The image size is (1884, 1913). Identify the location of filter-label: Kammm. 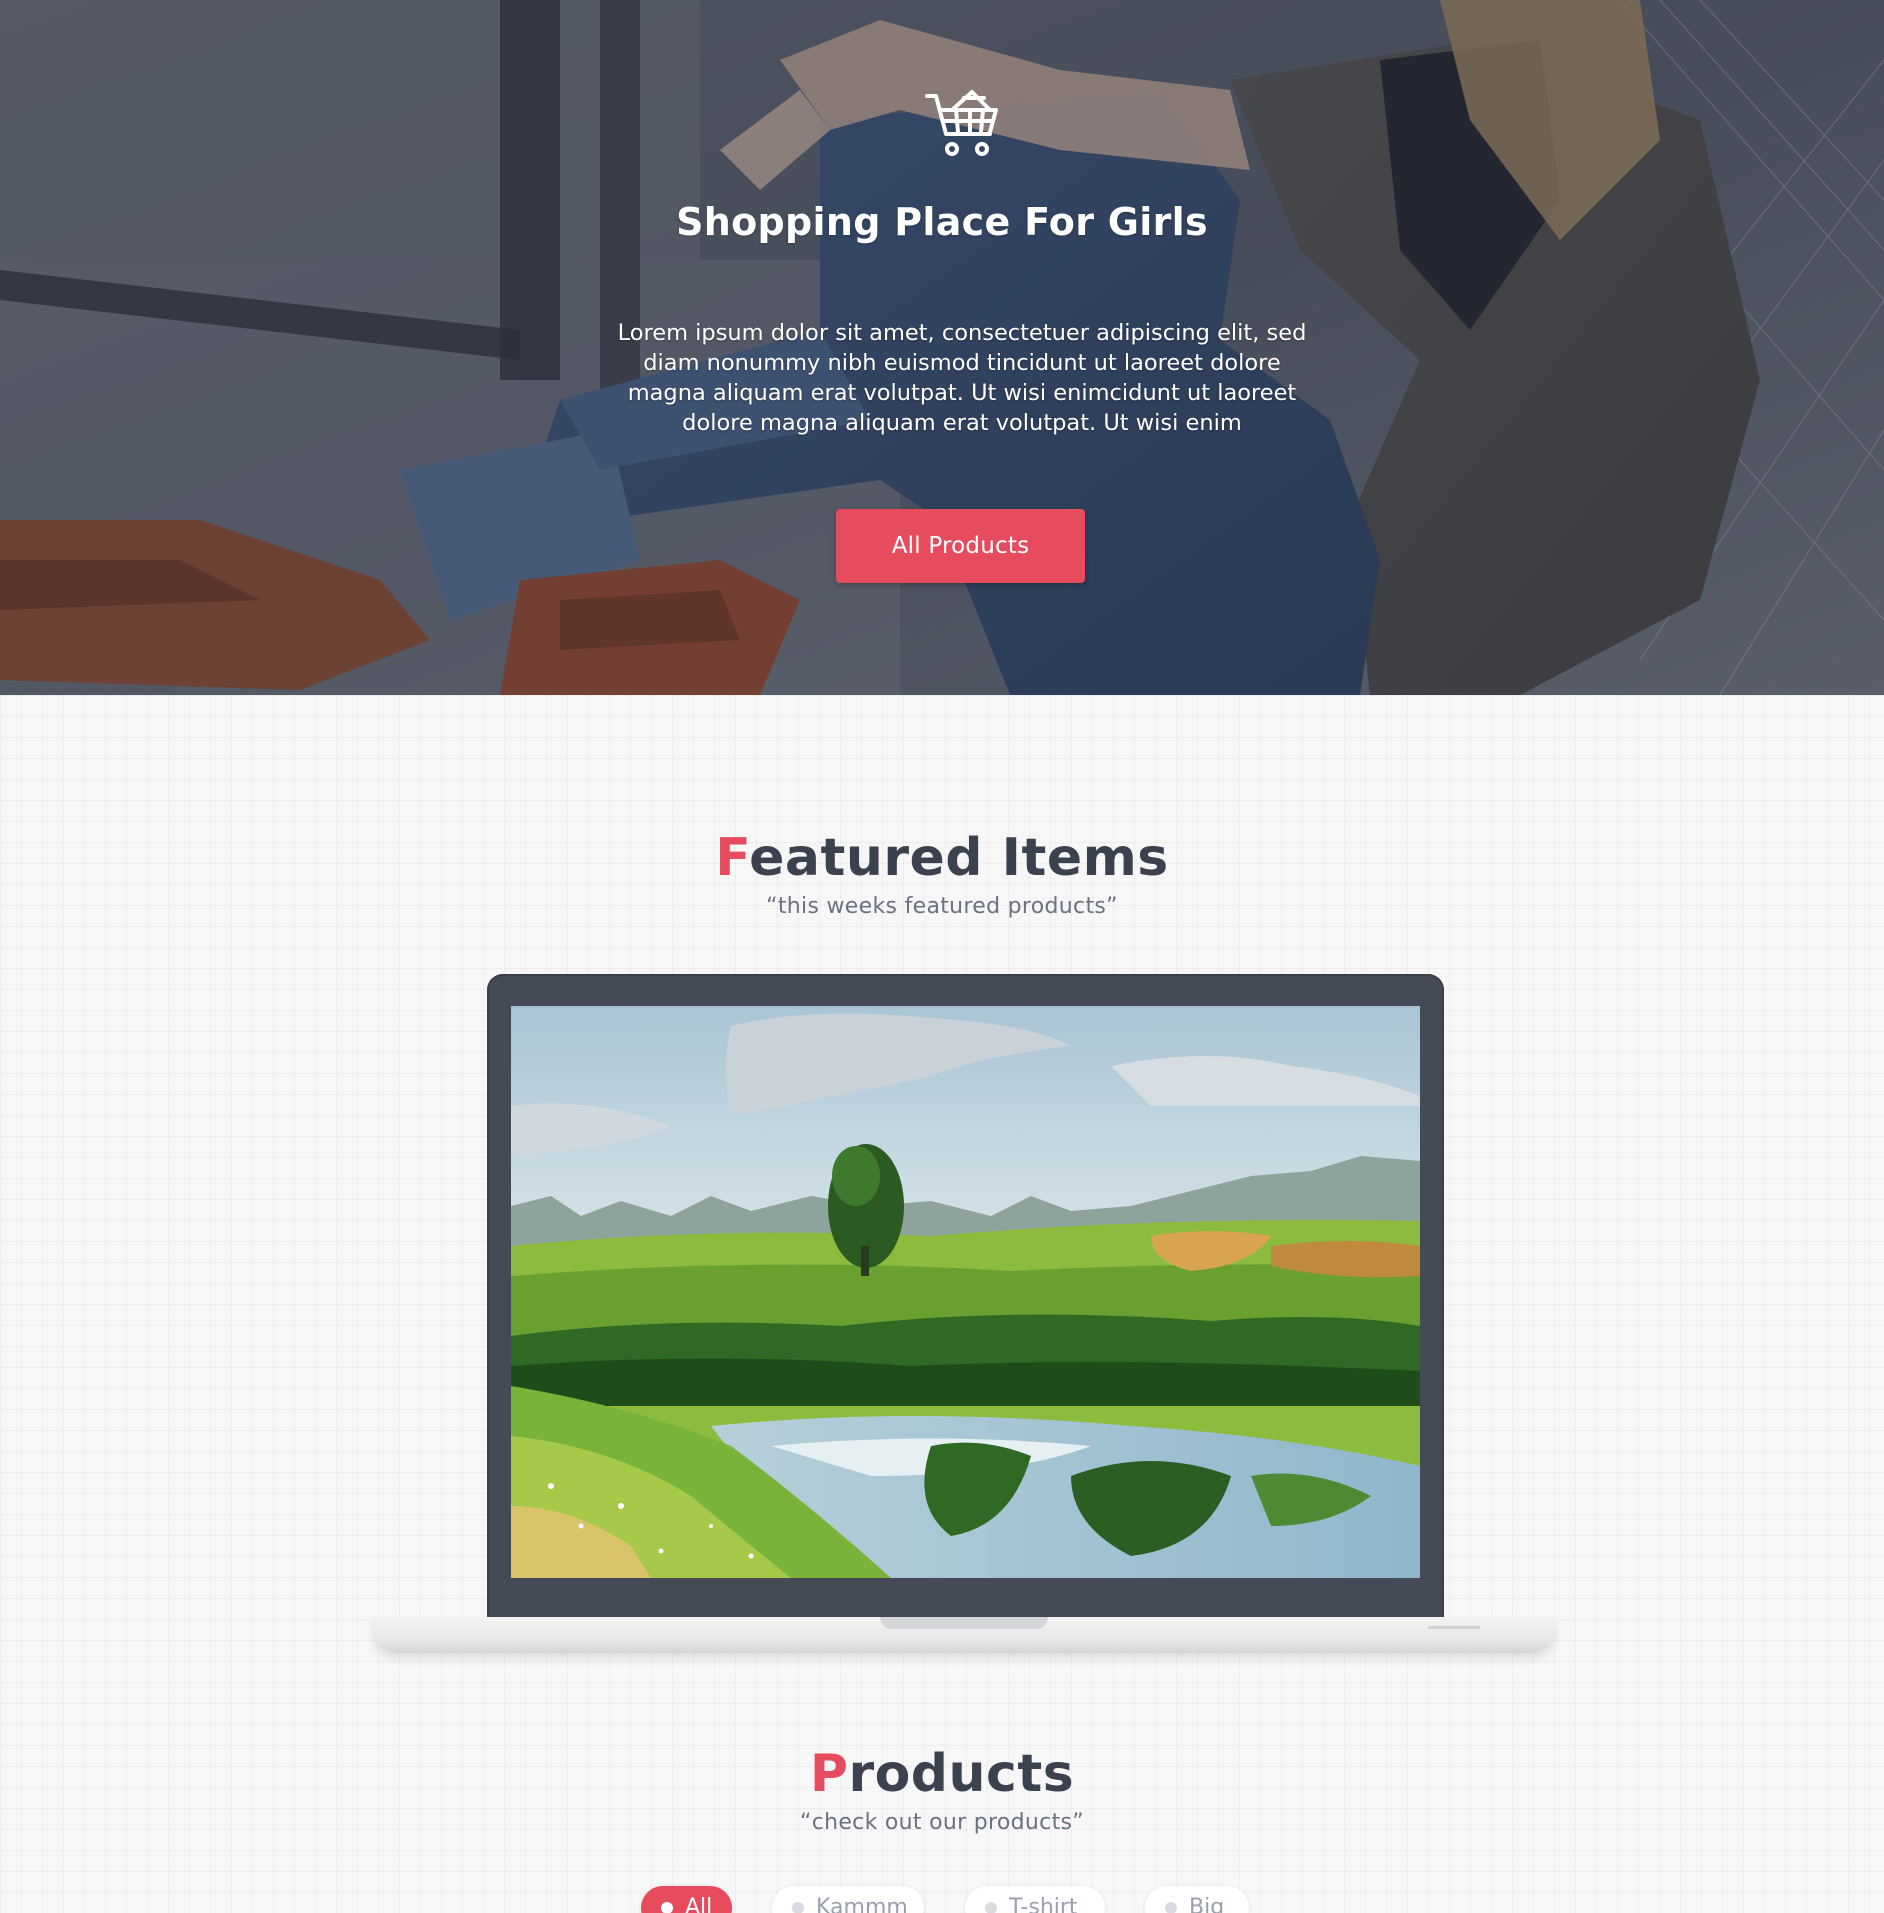
(862, 1904).